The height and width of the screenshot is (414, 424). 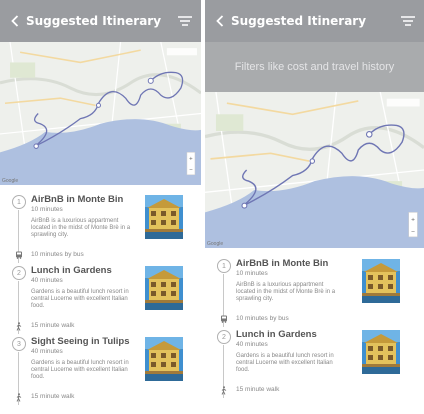 I want to click on step-number: 3, so click(x=19, y=344).